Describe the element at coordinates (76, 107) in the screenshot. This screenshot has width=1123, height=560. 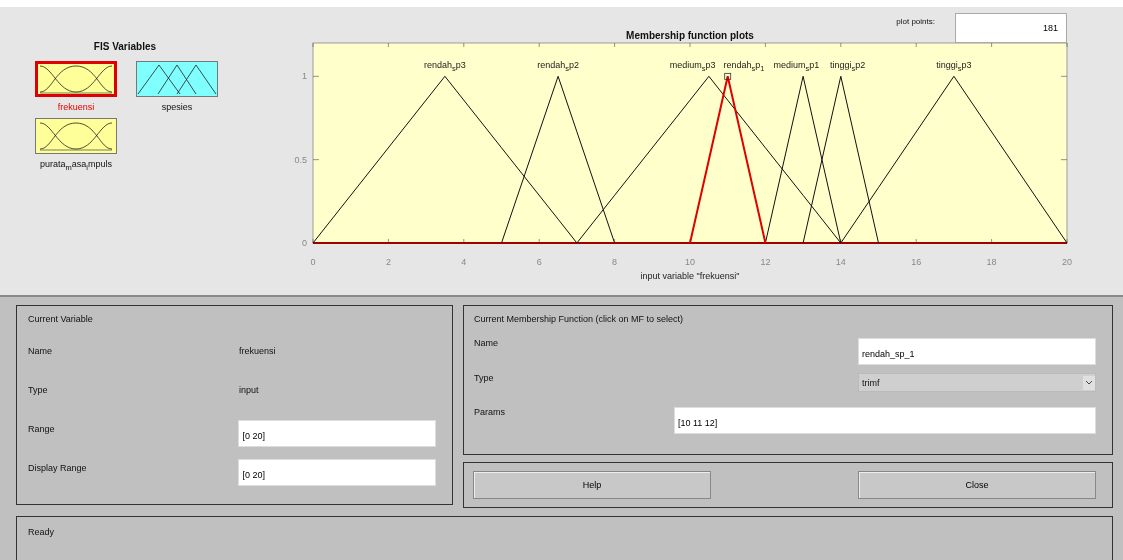
I see `variable-label: frekuensi` at that location.